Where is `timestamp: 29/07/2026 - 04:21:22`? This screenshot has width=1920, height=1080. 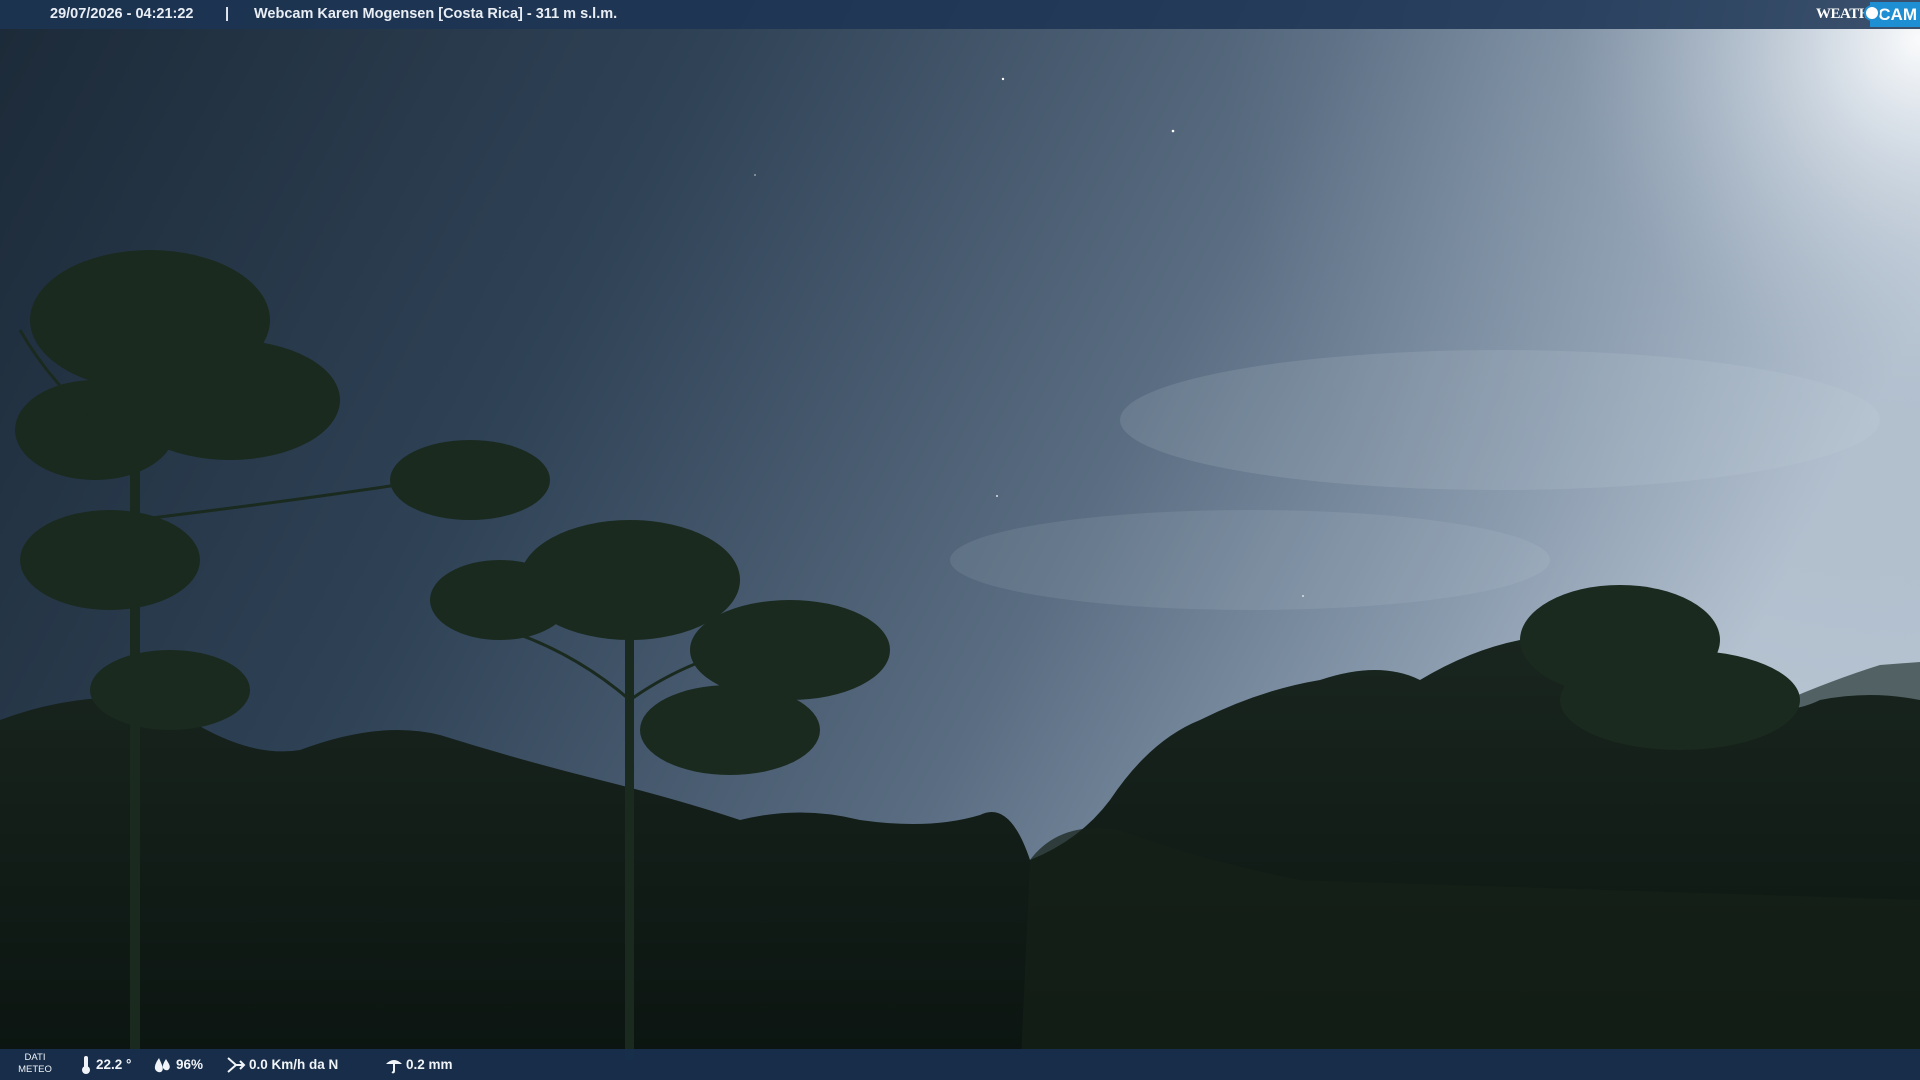
timestamp: 29/07/2026 - 04:21:22 is located at coordinates (122, 14).